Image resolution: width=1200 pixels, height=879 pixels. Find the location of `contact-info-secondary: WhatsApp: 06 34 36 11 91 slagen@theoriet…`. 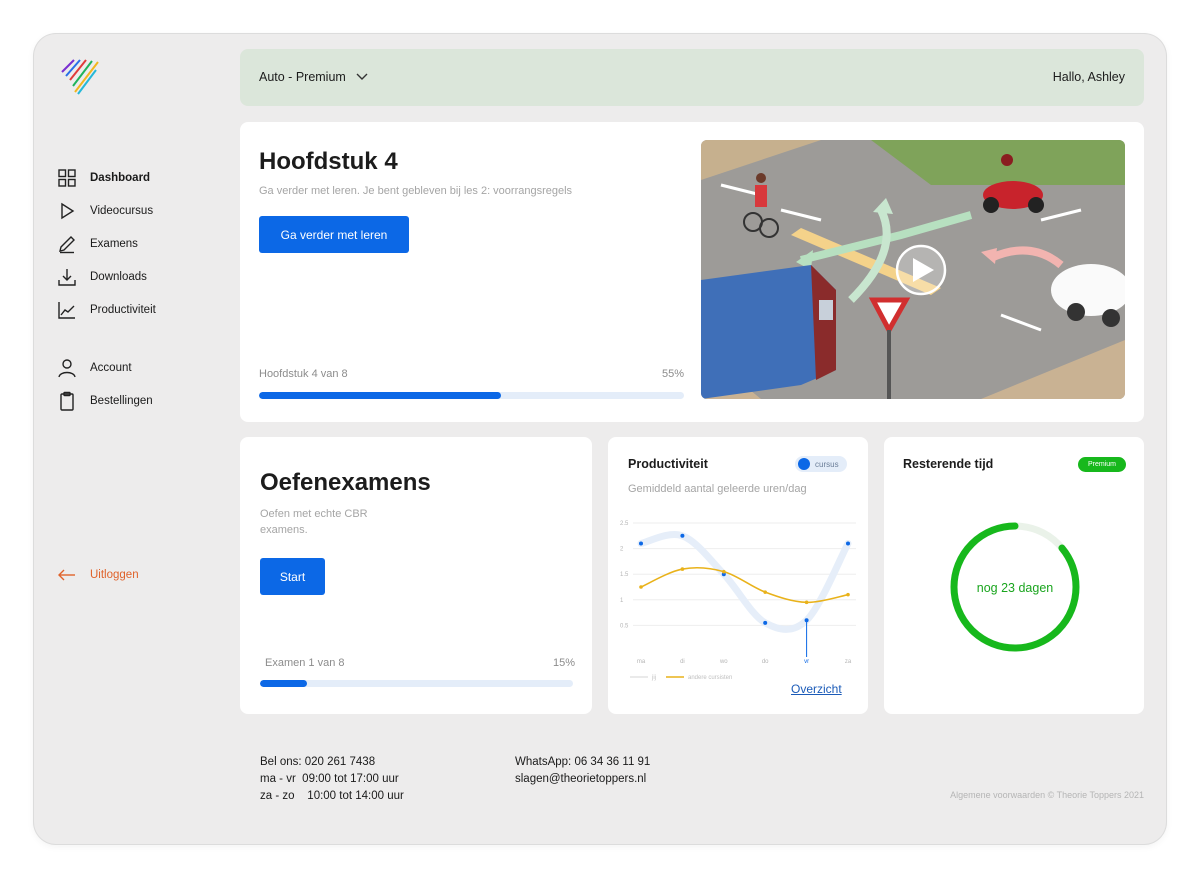

contact-info-secondary: WhatsApp: 06 34 36 11 91 slagen@theoriet… is located at coordinates (582, 771).